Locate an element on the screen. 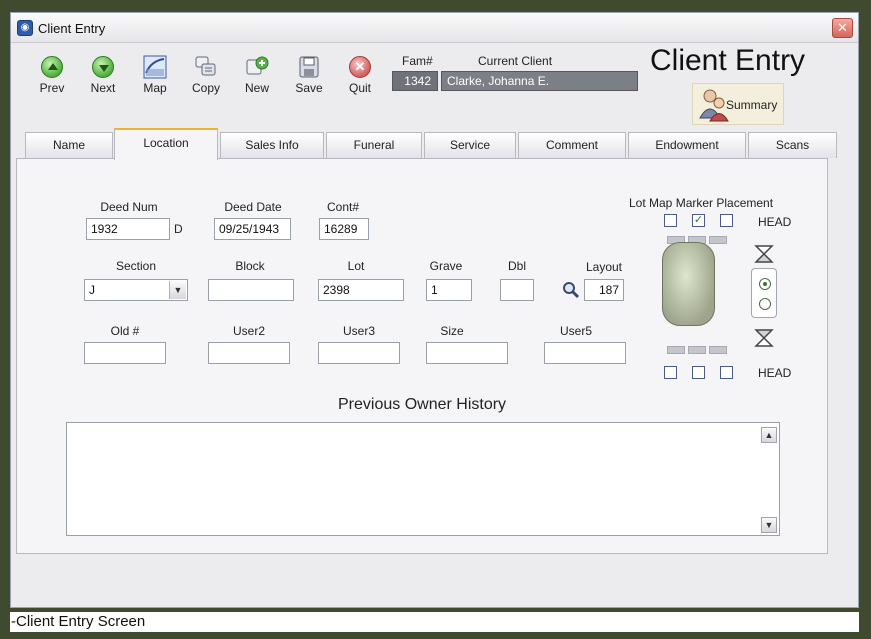 This screenshot has height=639, width=871. summary-label: Summary is located at coordinates (752, 105).